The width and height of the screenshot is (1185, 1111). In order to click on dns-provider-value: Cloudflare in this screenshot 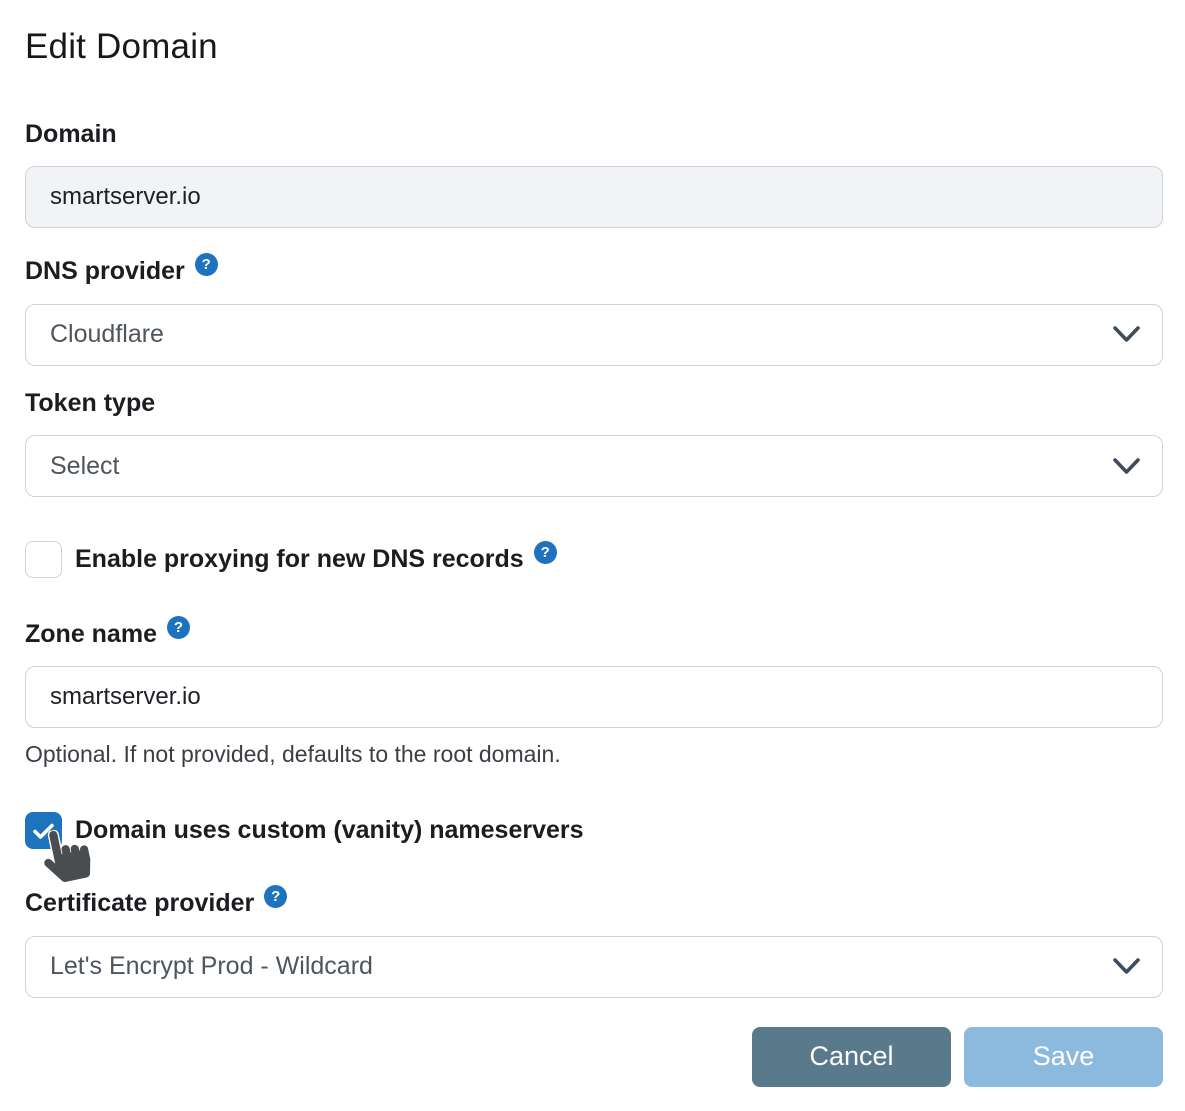, I will do `click(107, 334)`.